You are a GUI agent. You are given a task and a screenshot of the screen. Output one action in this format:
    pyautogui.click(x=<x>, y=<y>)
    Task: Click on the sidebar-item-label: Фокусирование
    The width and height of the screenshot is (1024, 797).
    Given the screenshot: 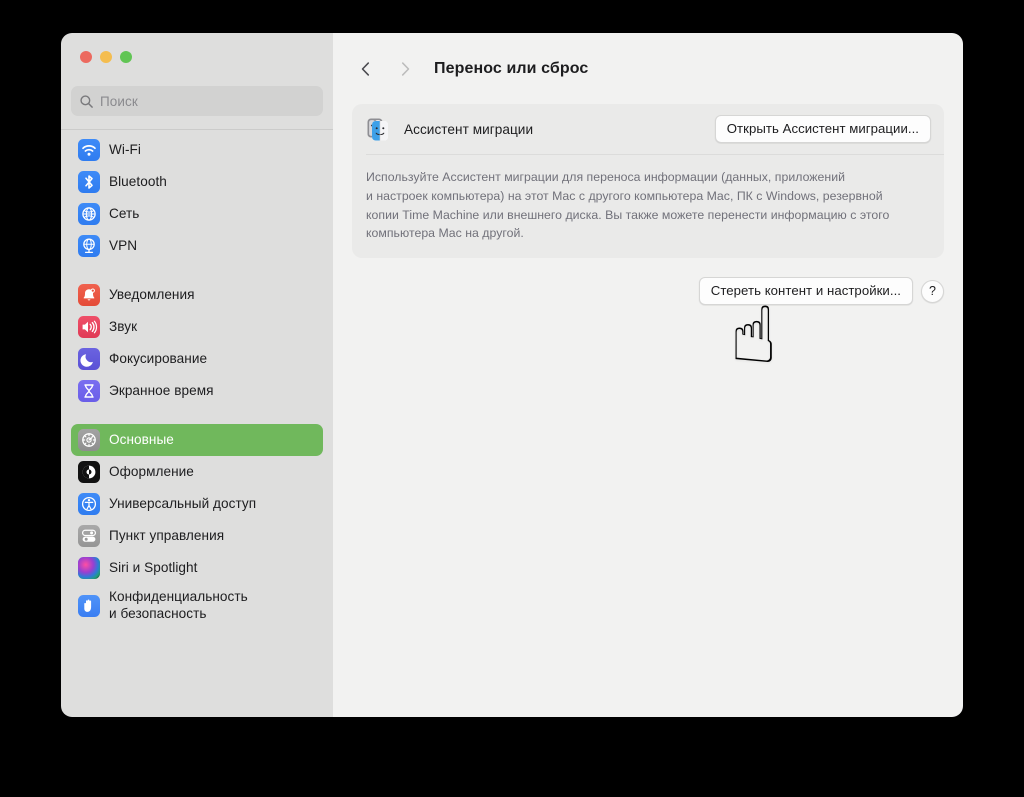 What is the action you would take?
    pyautogui.click(x=158, y=358)
    